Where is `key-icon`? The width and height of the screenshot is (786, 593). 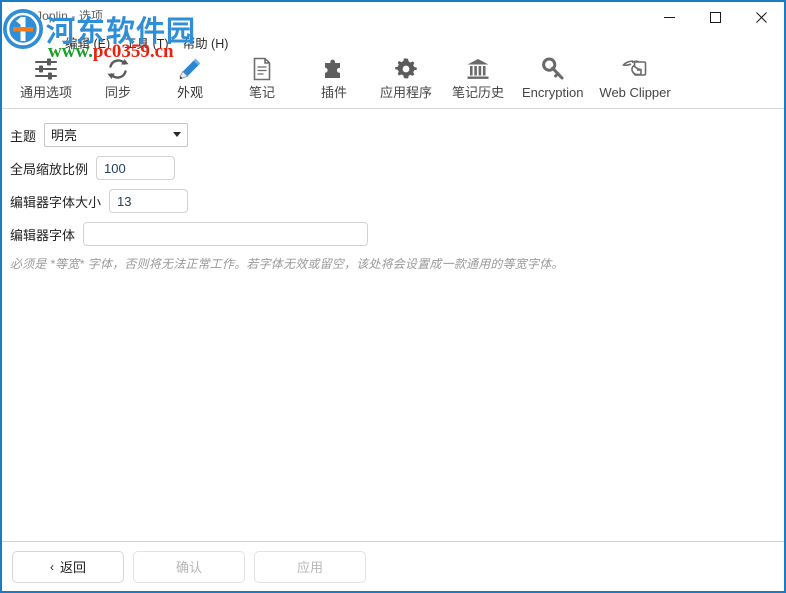 key-icon is located at coordinates (553, 69).